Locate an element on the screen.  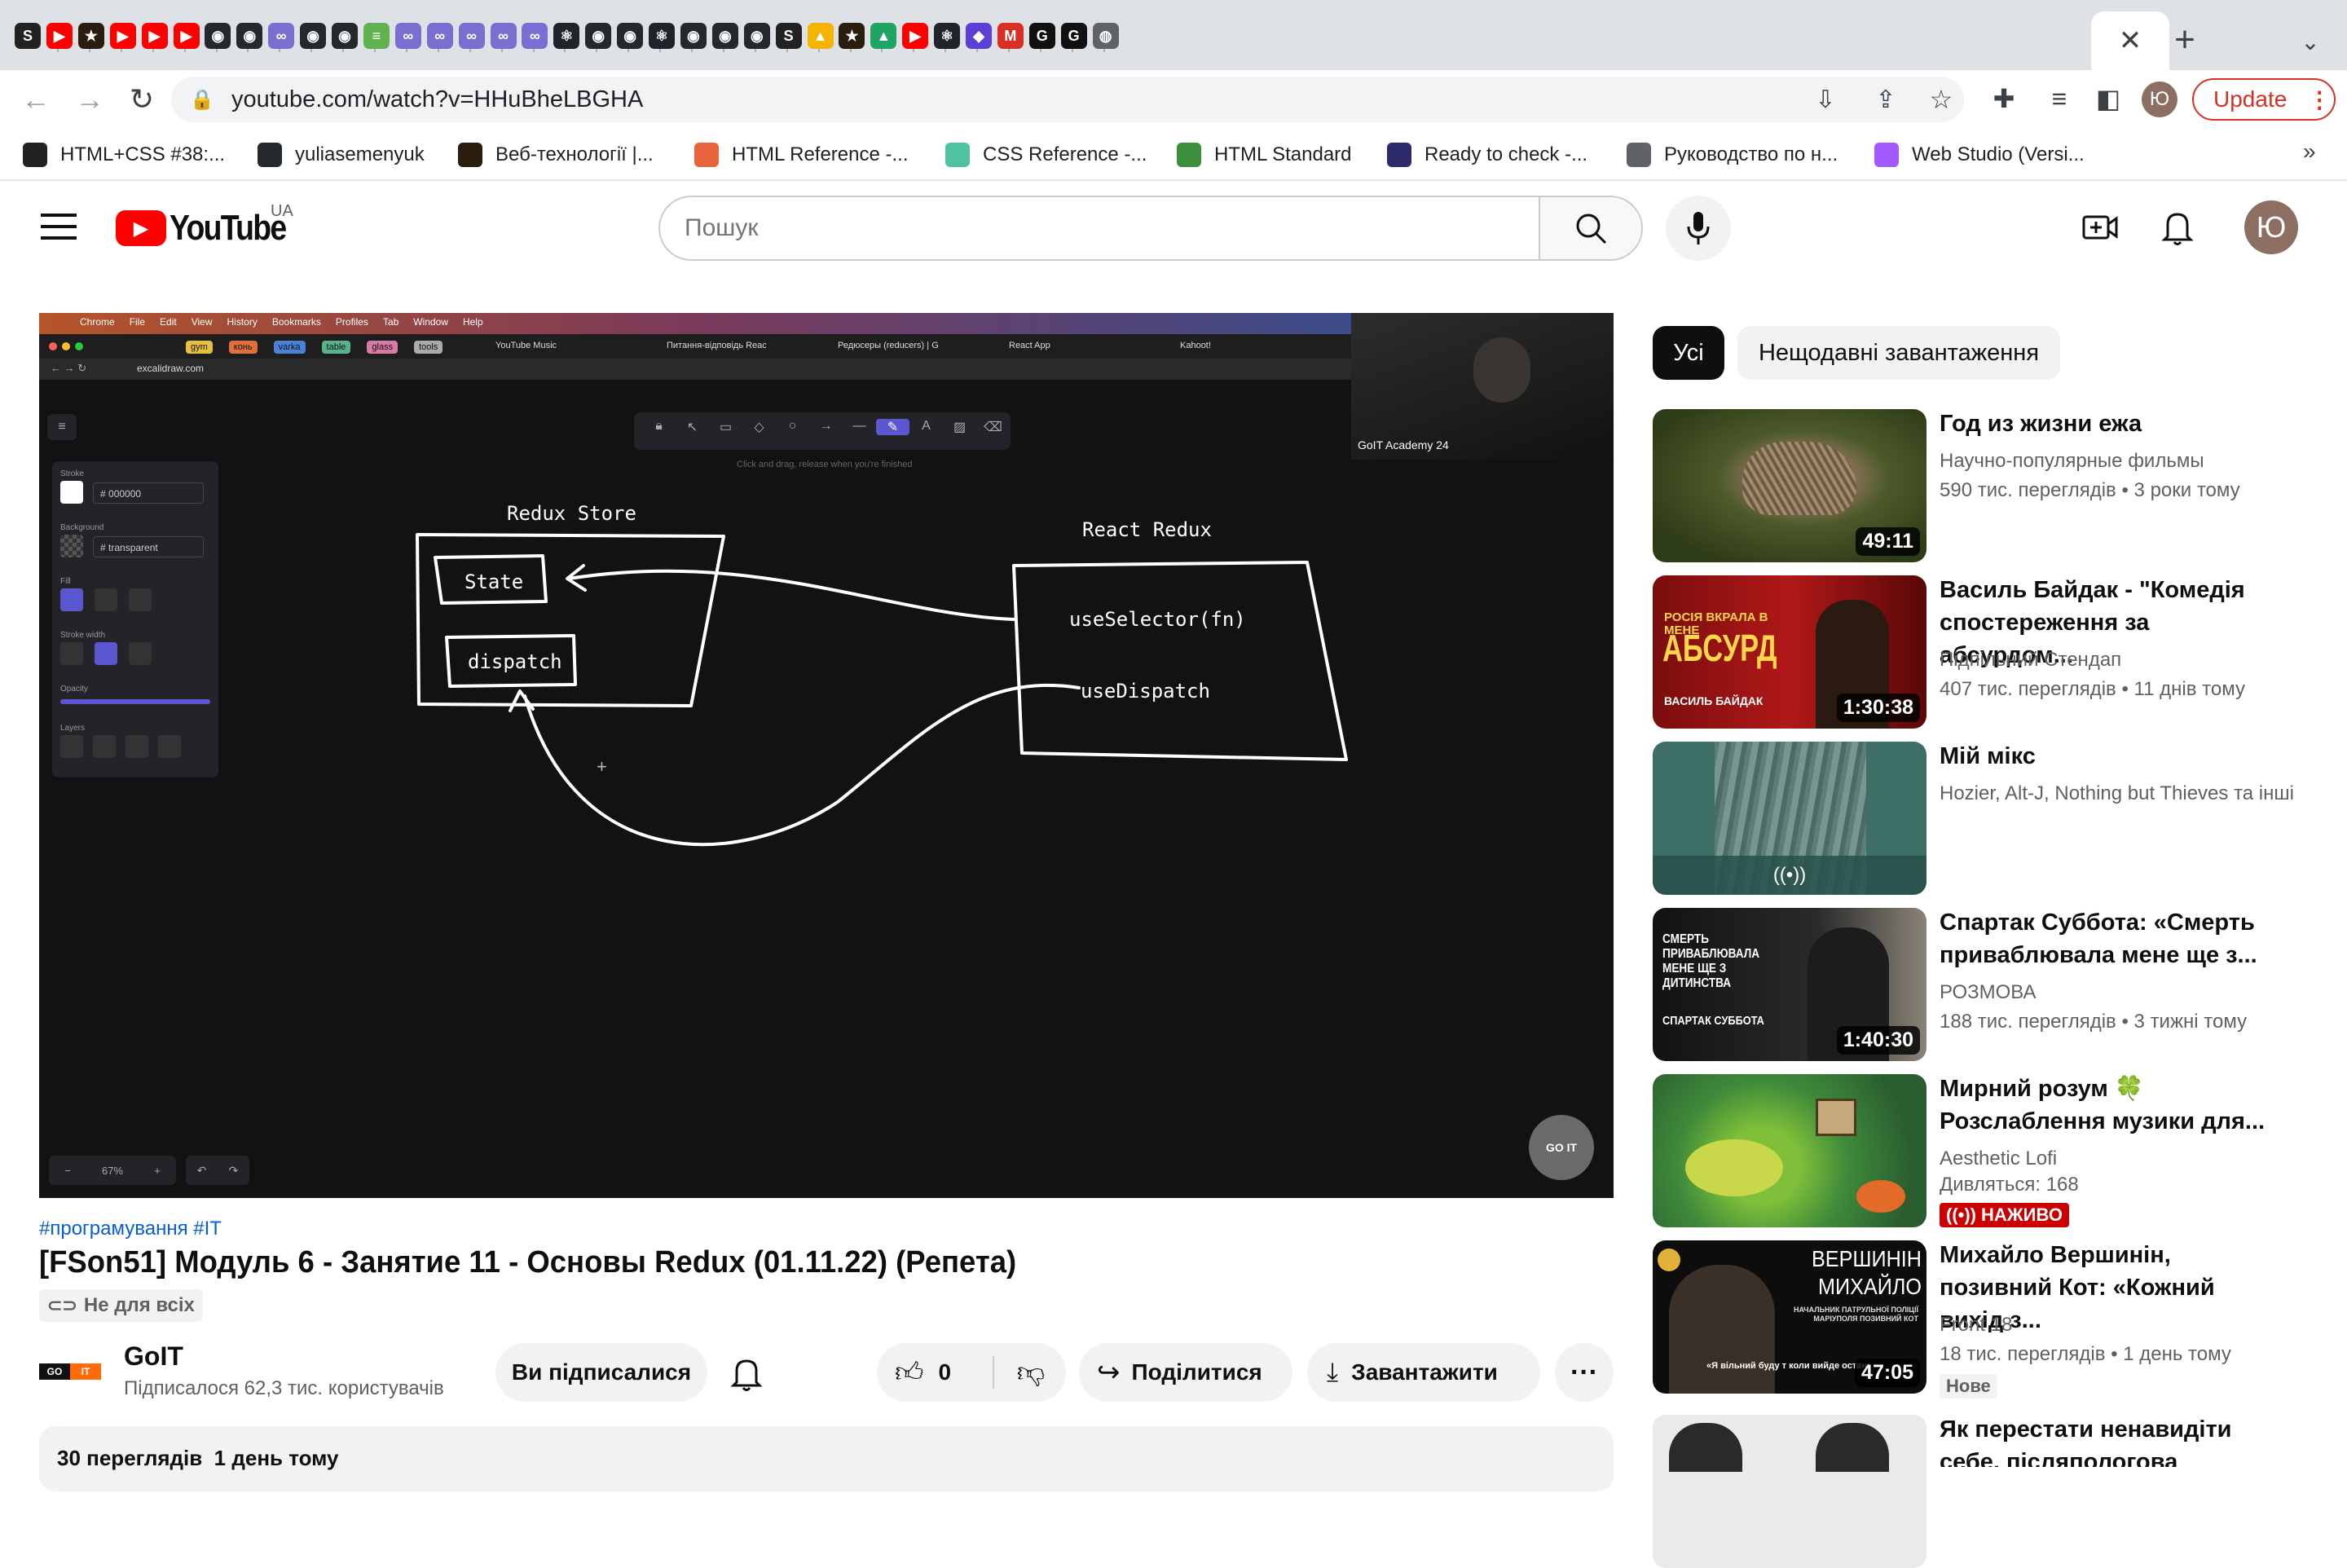
channel-avatar: GO IT is located at coordinates (70, 1371).